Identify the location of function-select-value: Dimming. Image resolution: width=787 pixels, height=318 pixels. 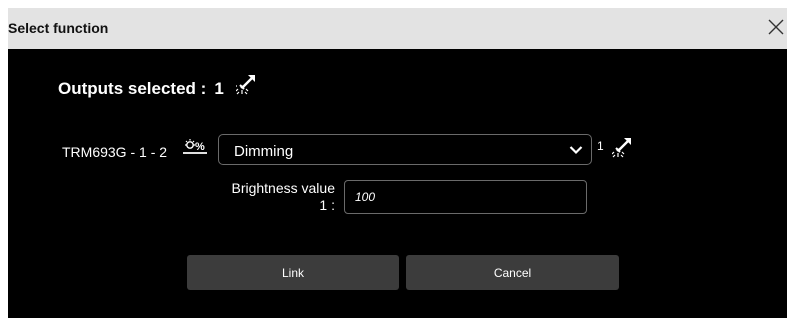
(264, 151).